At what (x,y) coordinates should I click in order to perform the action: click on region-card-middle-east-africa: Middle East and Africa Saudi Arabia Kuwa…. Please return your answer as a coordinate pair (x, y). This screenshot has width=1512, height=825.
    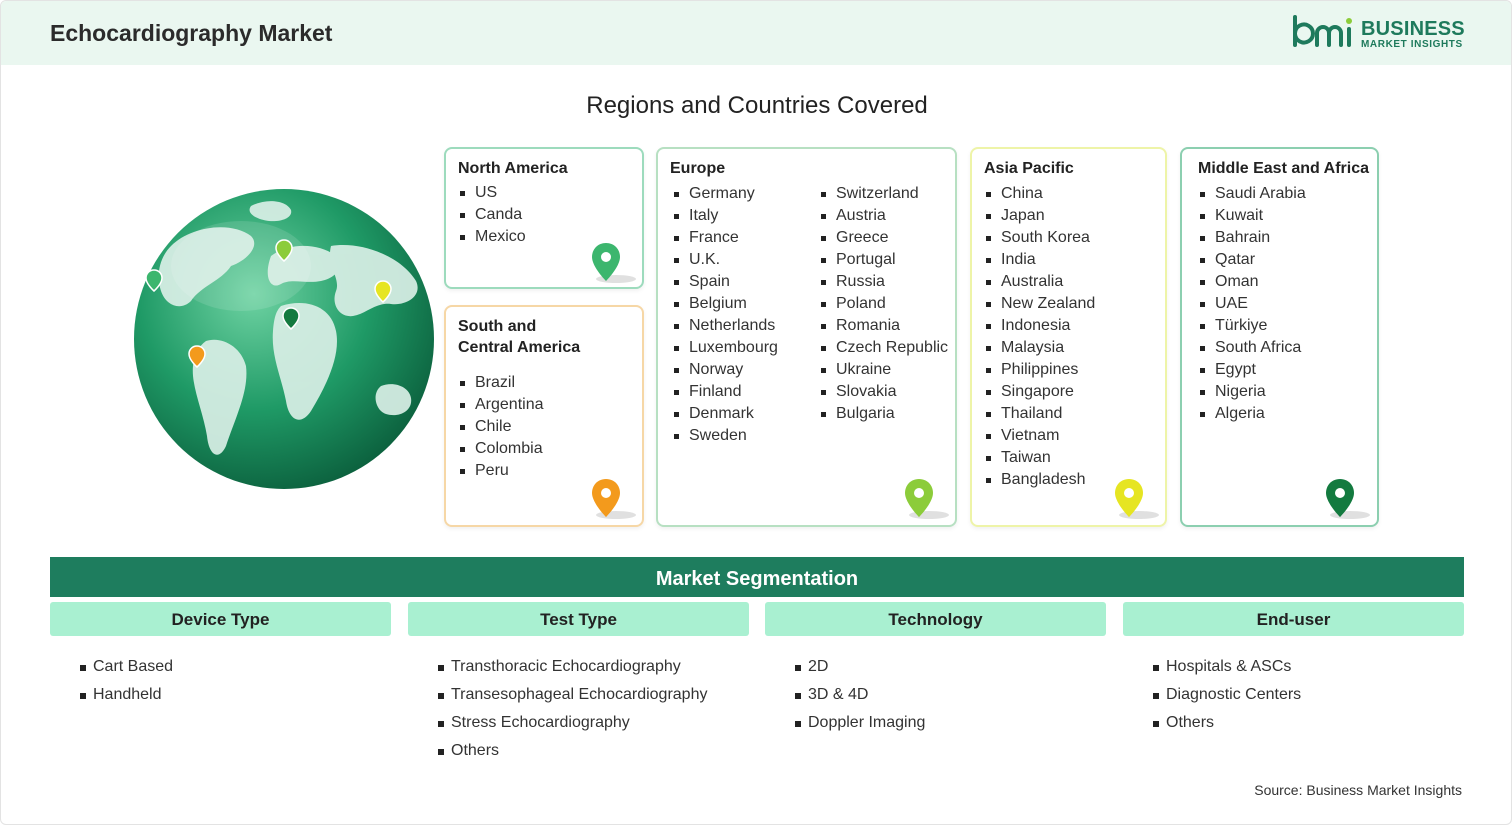
    Looking at the image, I should click on (1279, 337).